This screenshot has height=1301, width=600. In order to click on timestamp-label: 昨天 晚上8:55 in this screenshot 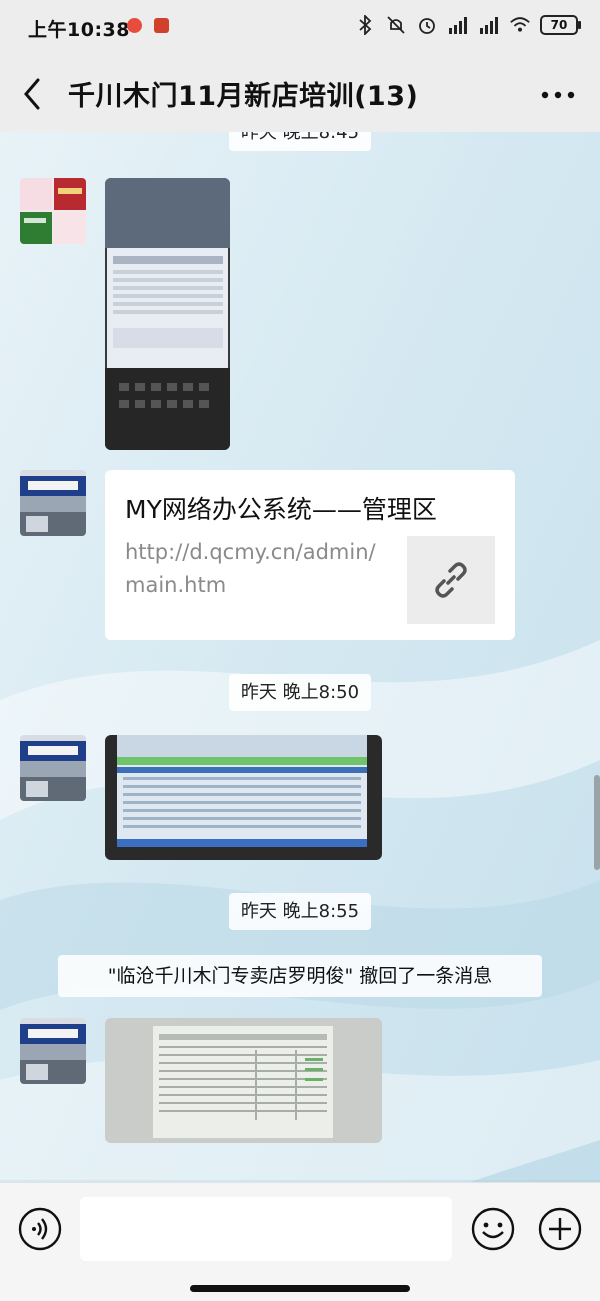, I will do `click(300, 911)`.